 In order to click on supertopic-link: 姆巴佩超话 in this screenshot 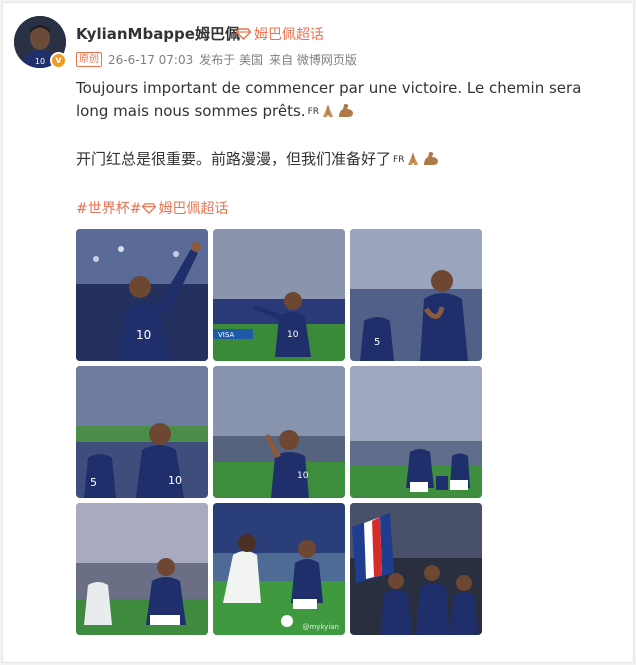, I will do `click(280, 34)`.